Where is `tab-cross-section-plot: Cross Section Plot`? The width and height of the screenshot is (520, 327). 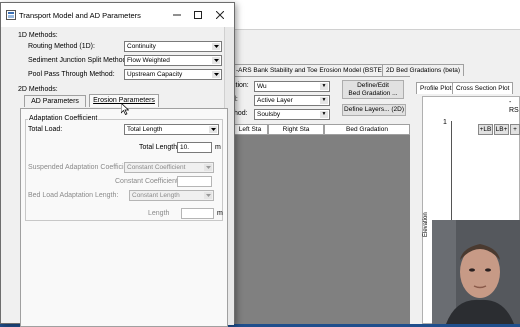
tab-cross-section-plot: Cross Section Plot is located at coordinates (483, 88).